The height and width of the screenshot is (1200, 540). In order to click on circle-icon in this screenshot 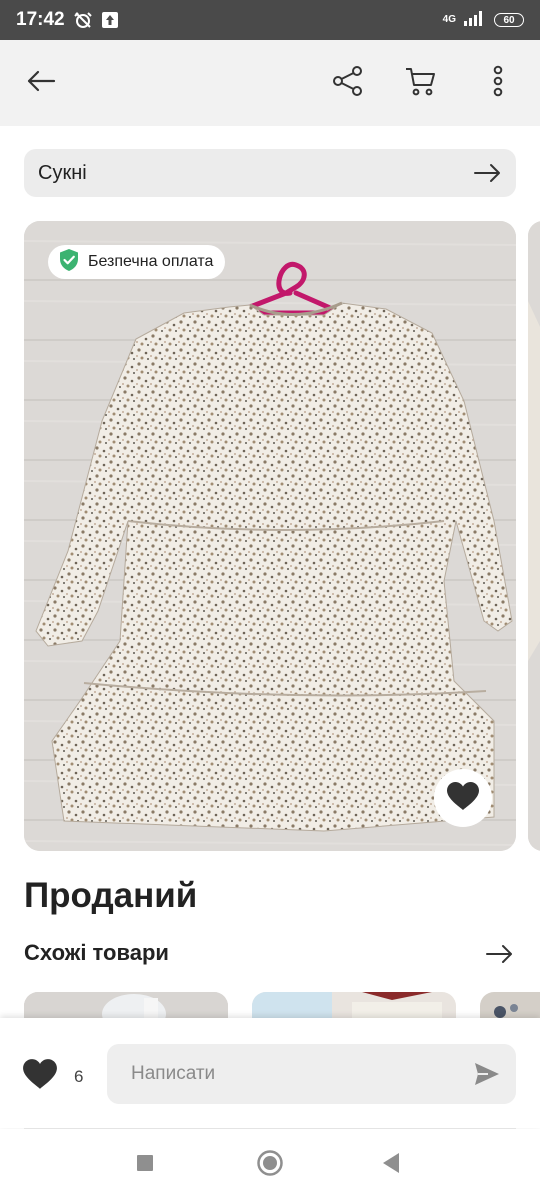, I will do `click(270, 1165)`.